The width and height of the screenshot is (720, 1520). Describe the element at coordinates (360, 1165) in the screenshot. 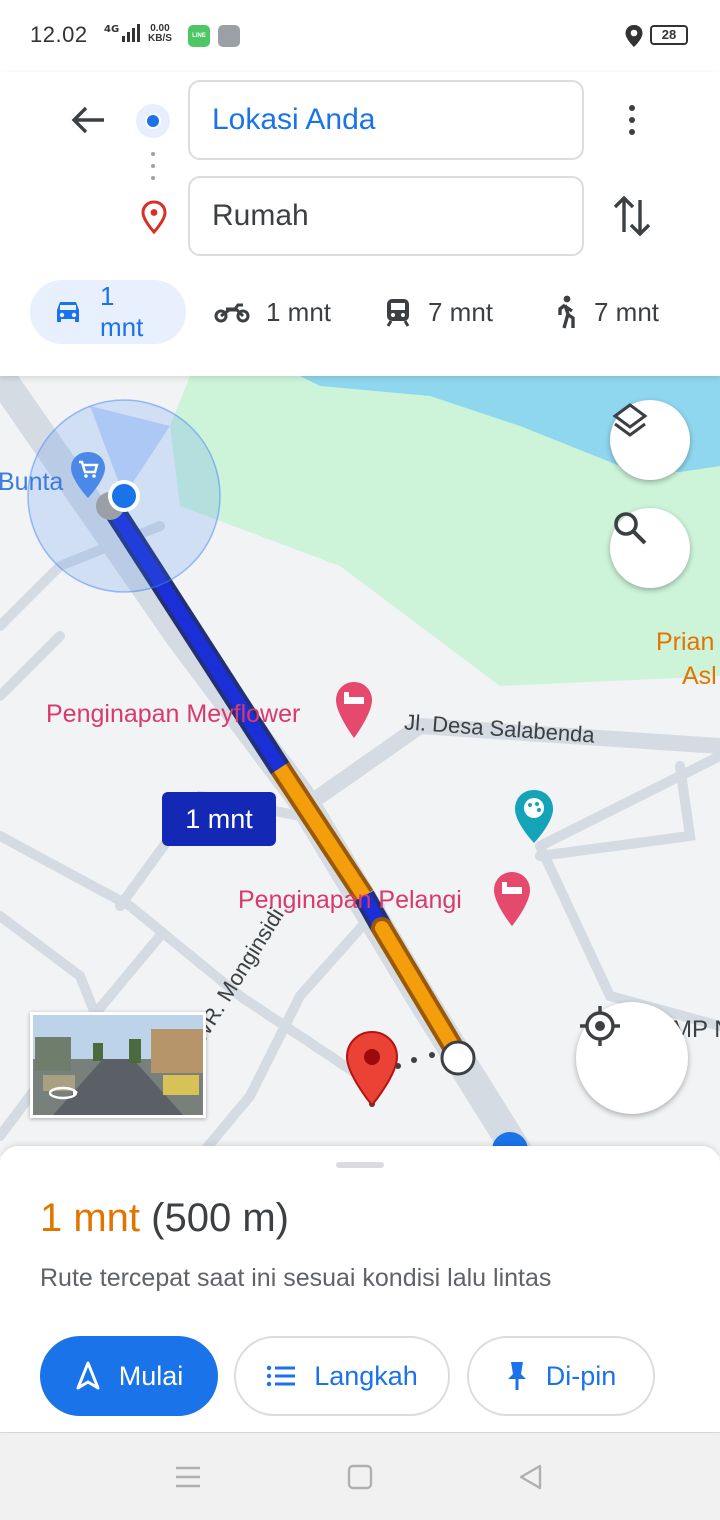

I see `sheet-drag-handle` at that location.